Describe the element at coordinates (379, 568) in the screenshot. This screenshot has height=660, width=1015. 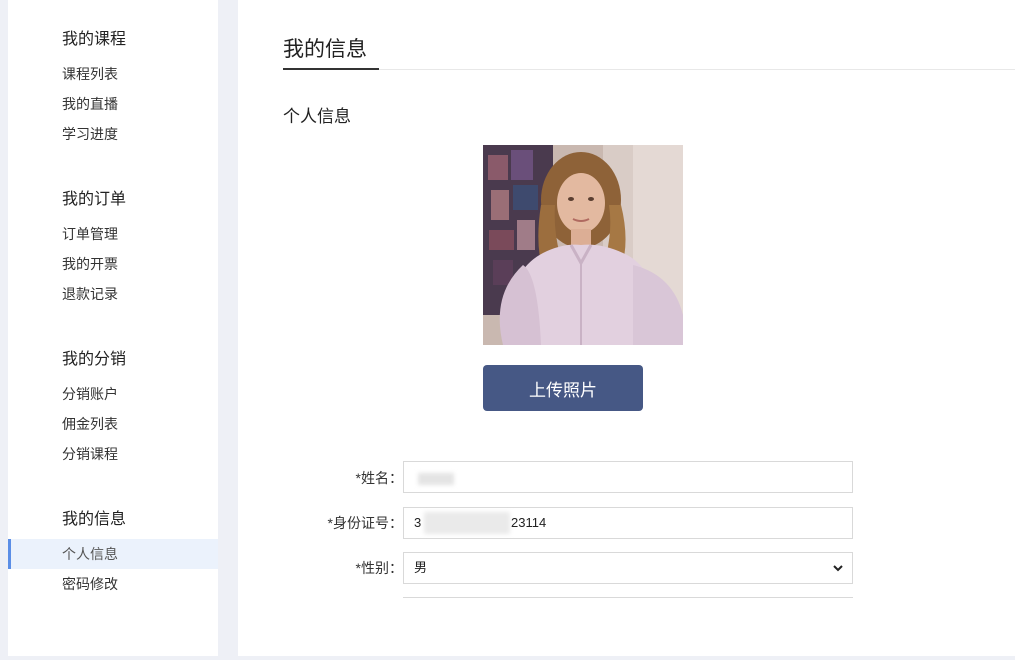
I see `gender-label: *性别：` at that location.